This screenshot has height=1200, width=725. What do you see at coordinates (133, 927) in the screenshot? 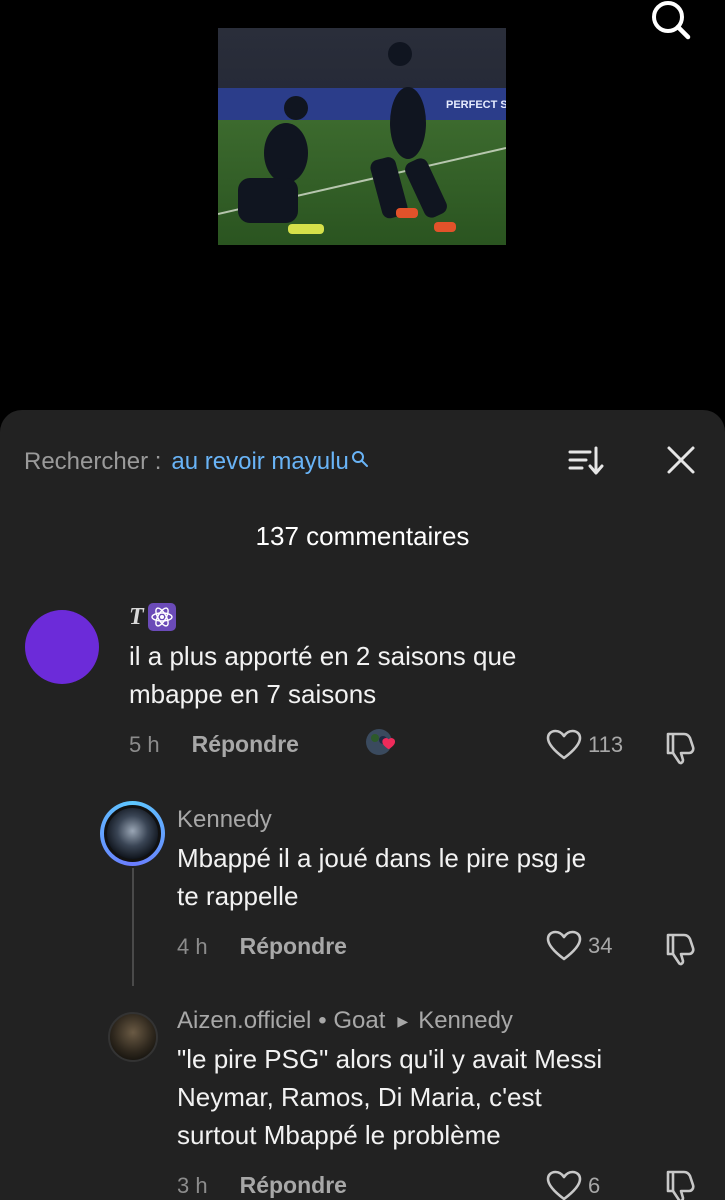
I see `thread-line` at bounding box center [133, 927].